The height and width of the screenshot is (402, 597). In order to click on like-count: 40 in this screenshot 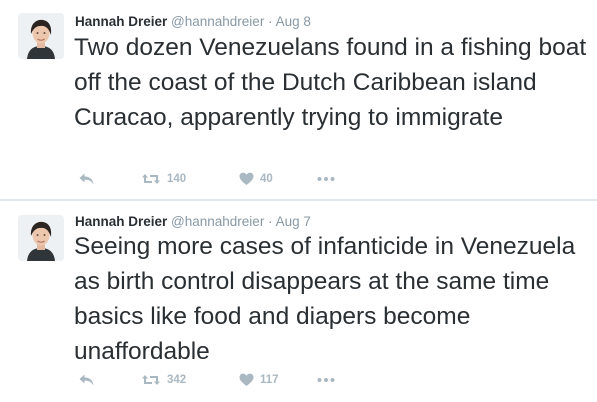, I will do `click(266, 179)`.